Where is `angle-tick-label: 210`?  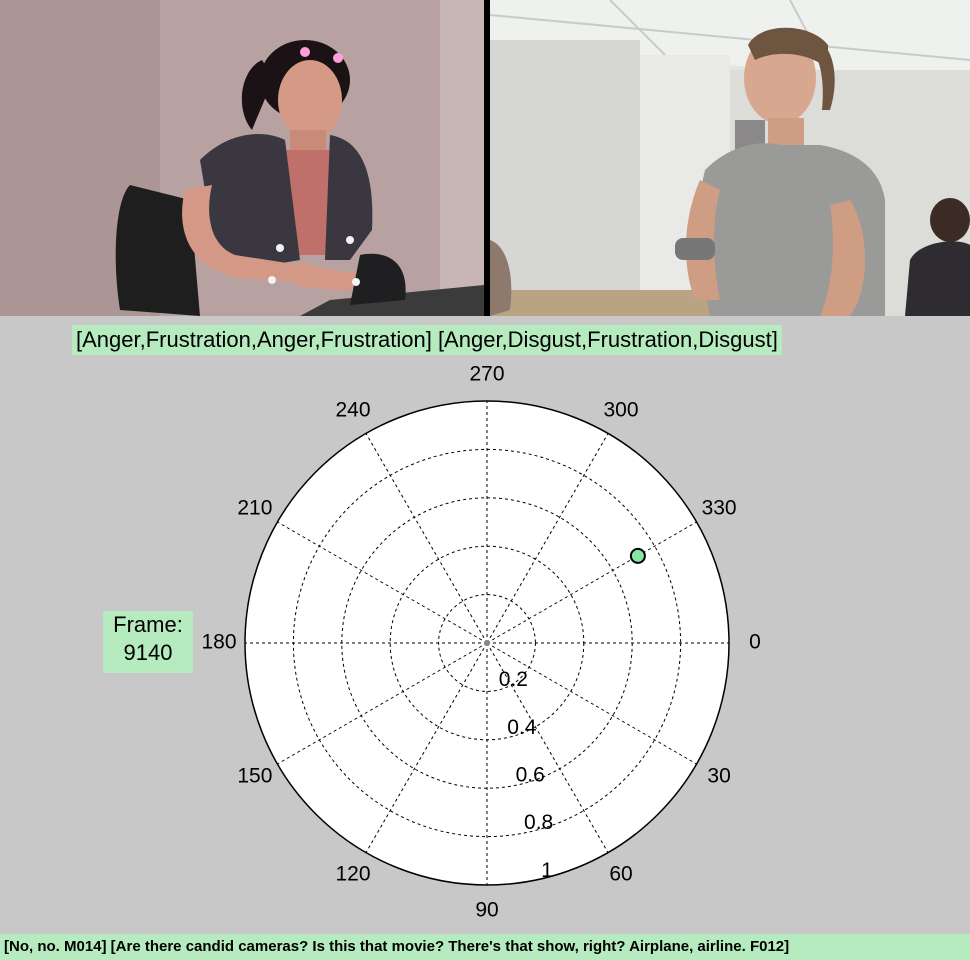 angle-tick-label: 210 is located at coordinates (254, 508).